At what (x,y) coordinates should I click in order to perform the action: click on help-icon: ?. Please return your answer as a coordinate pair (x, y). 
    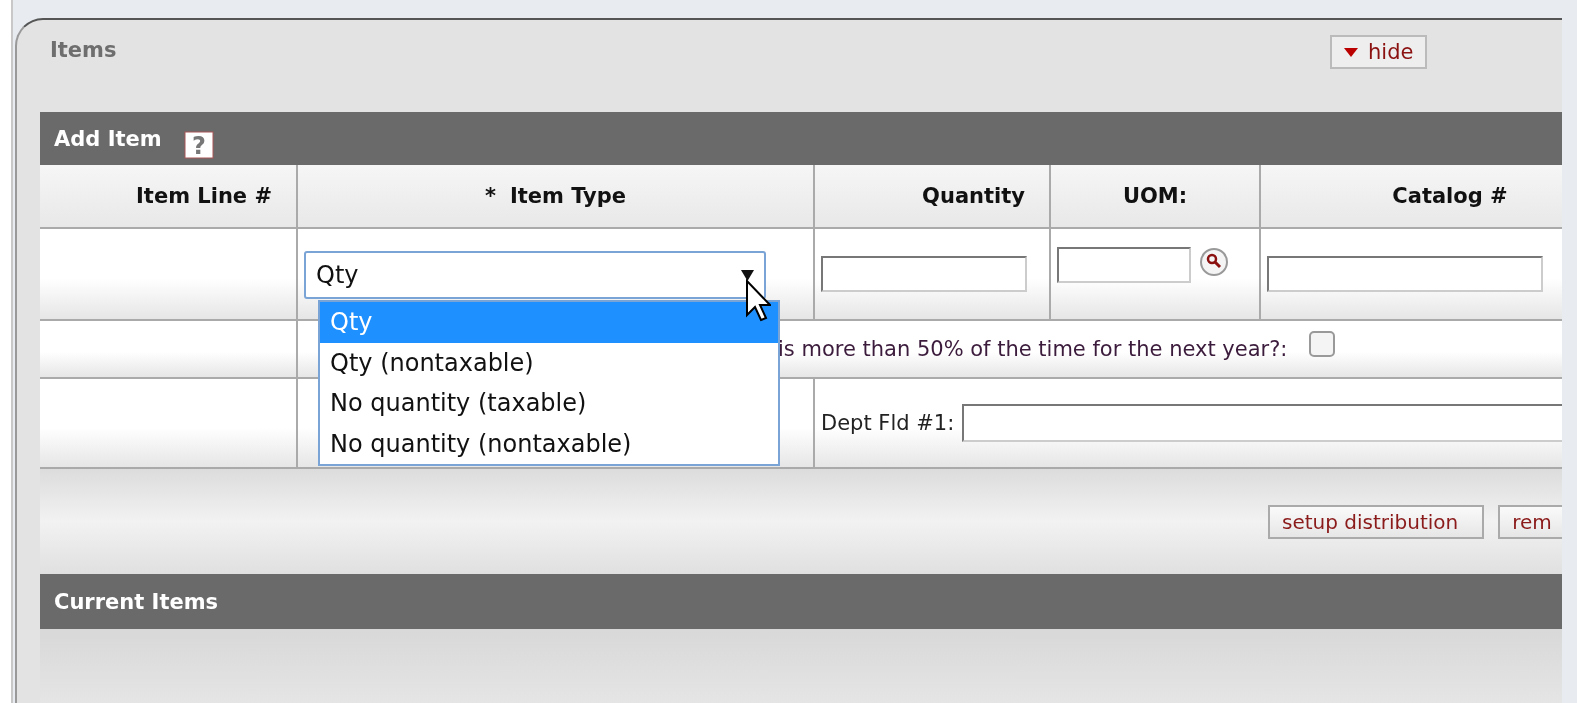
    Looking at the image, I should click on (198, 144).